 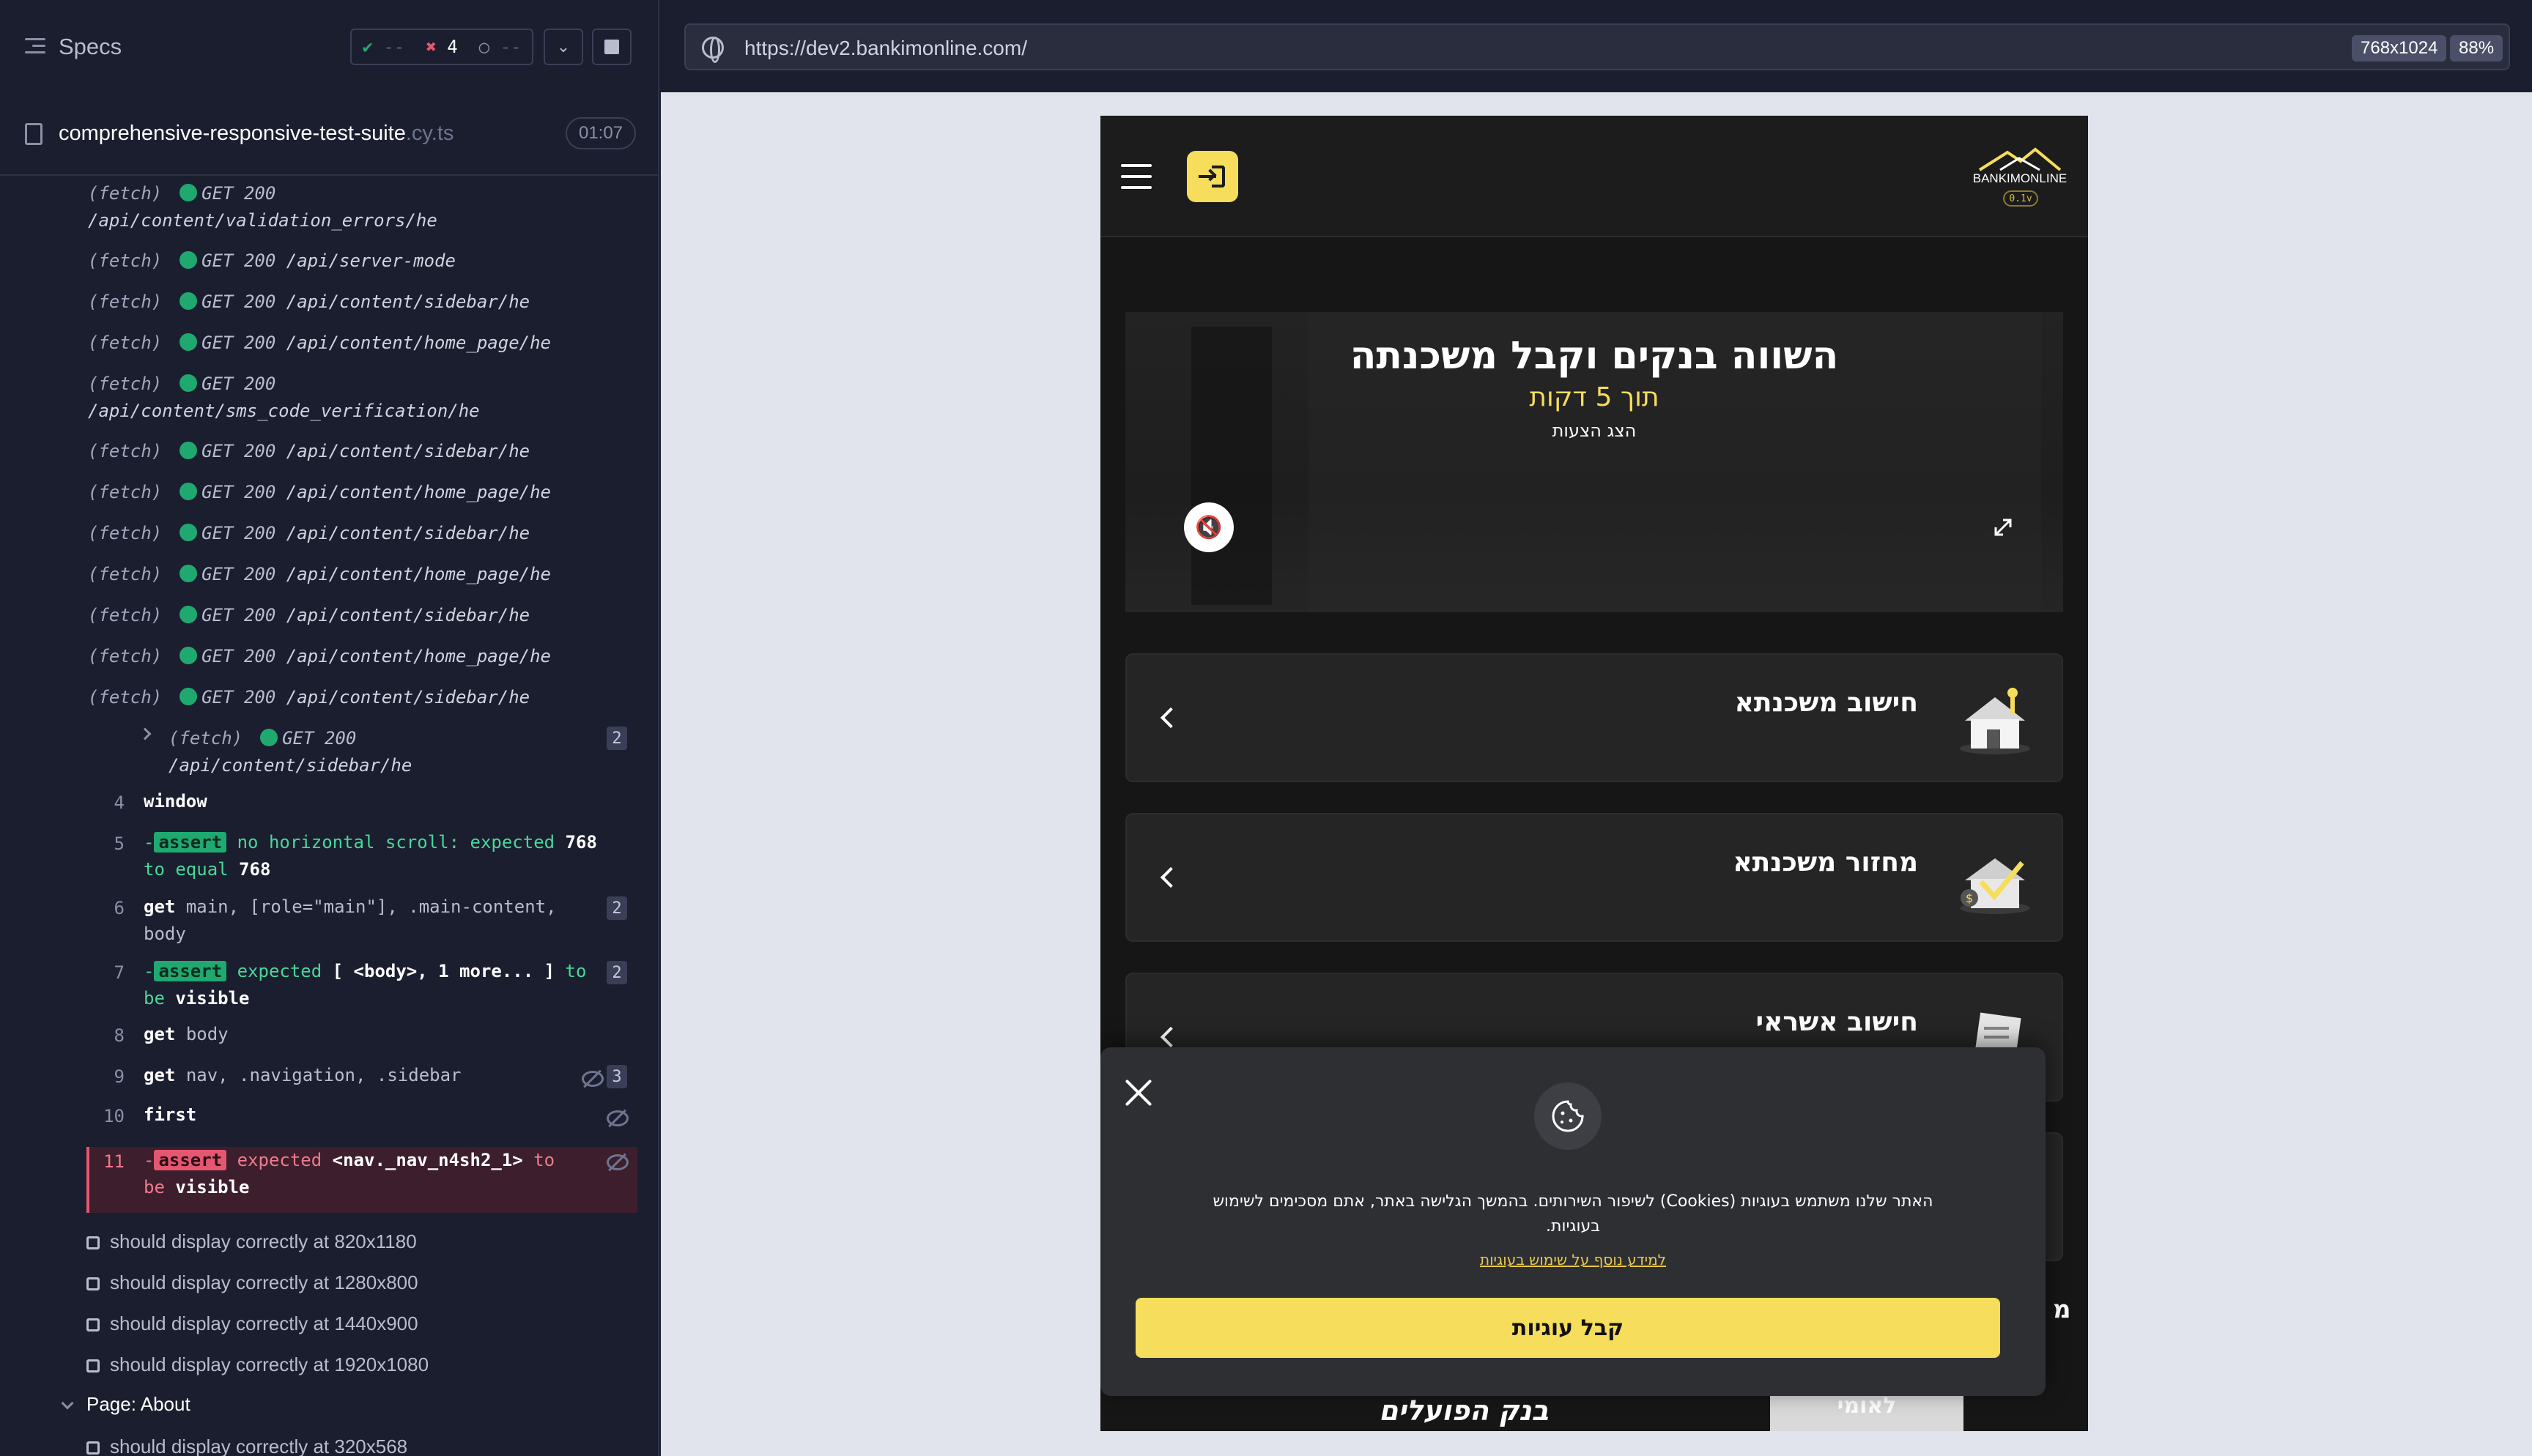 I want to click on assert-badge: assert, so click(x=190, y=1160).